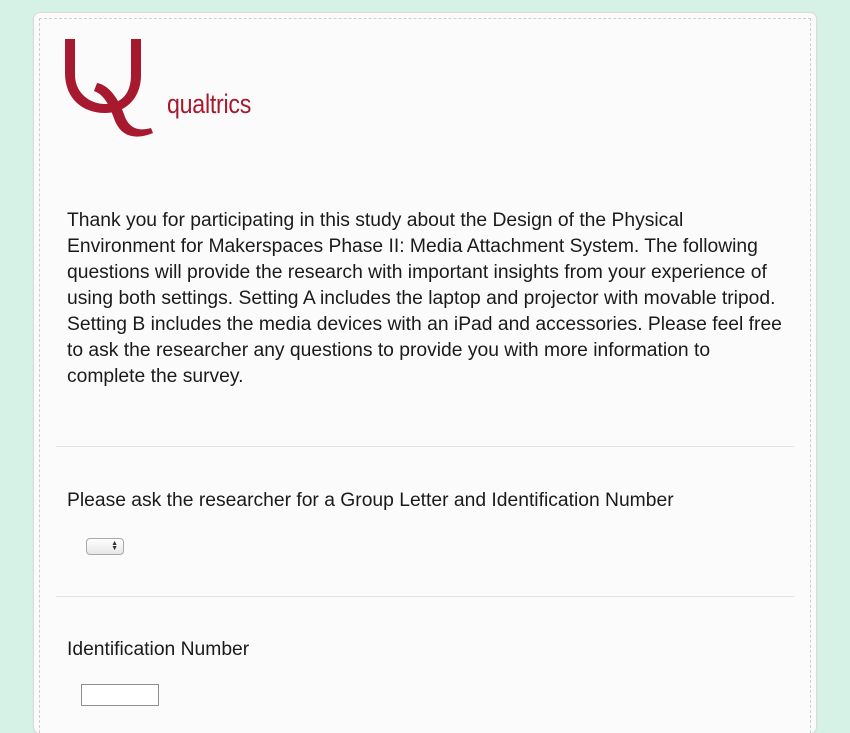 Image resolution: width=850 pixels, height=733 pixels. What do you see at coordinates (120, 695) in the screenshot?
I see `identification-number-input` at bounding box center [120, 695].